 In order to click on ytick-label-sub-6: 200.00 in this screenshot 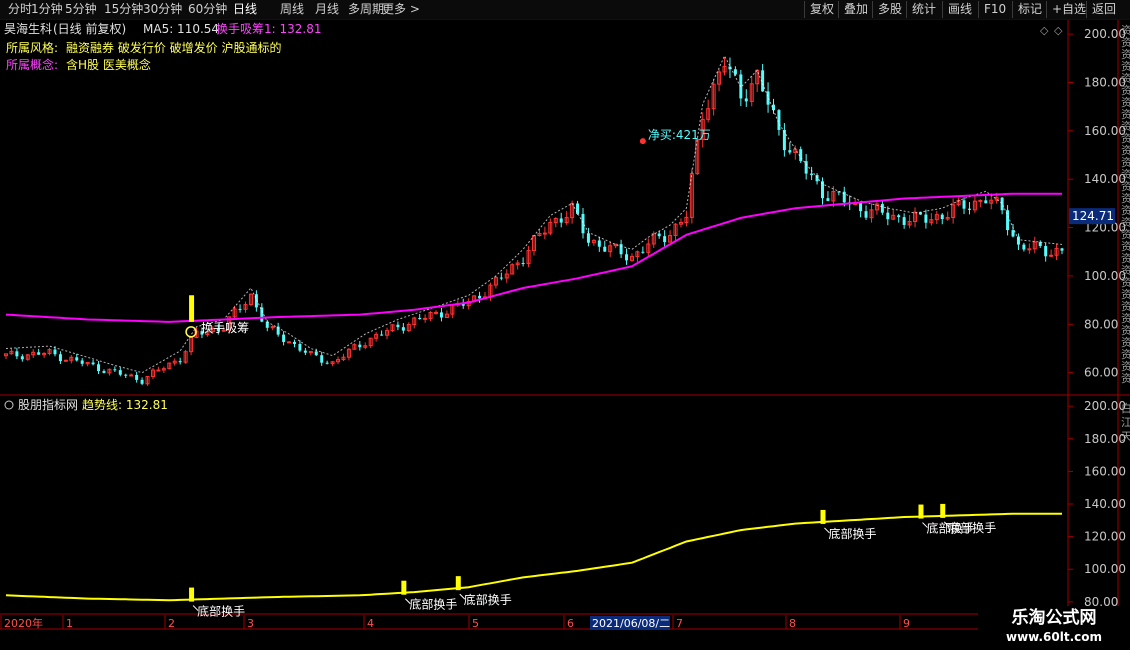, I will do `click(1105, 406)`.